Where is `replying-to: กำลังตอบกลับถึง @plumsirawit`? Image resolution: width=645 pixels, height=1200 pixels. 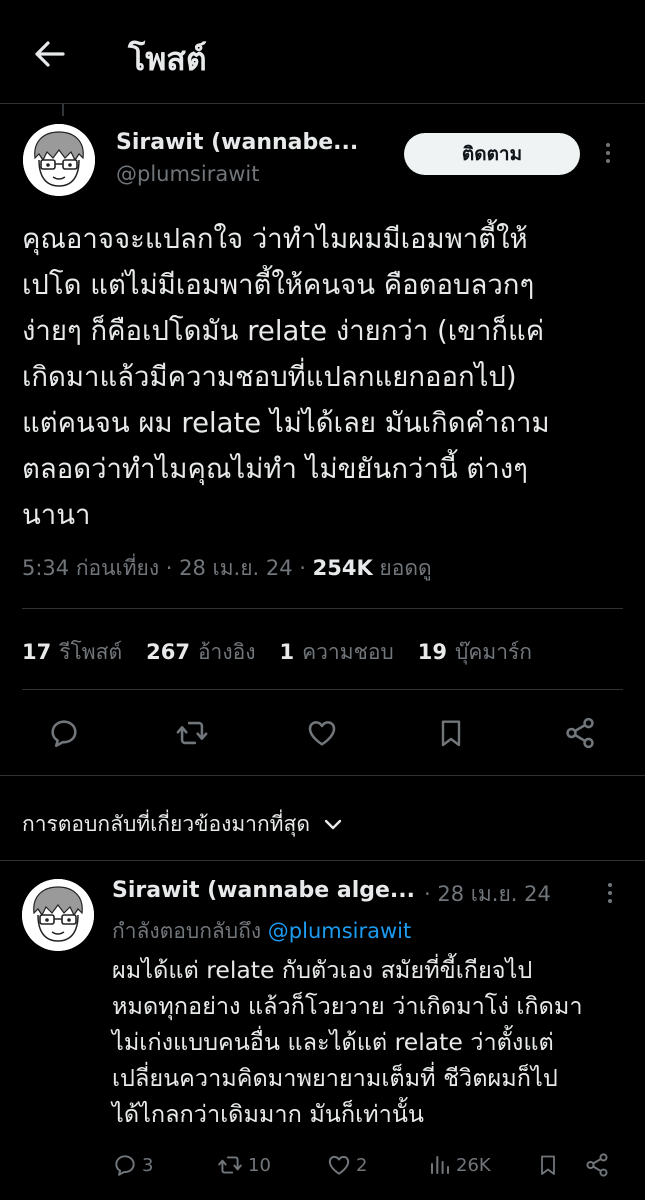 replying-to: กำลังตอบกลับถึง @plumsirawit is located at coordinates (261, 931).